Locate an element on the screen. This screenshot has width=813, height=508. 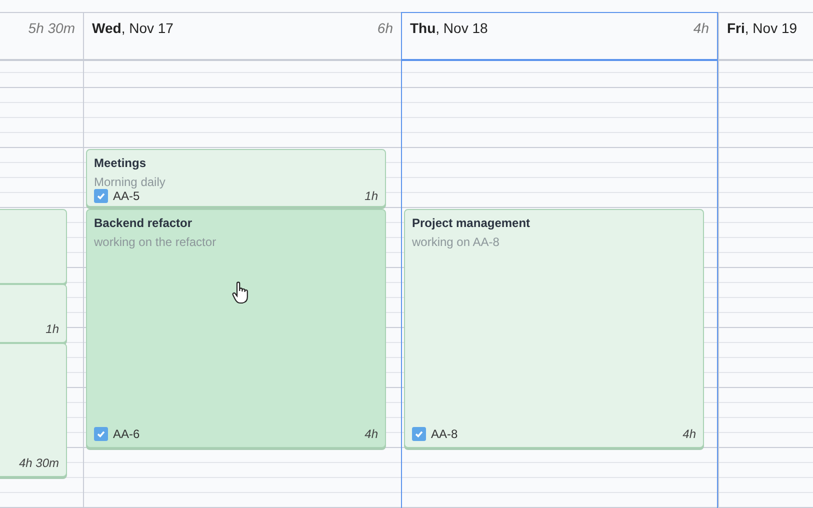
ticket-id: AA-8 is located at coordinates (444, 434).